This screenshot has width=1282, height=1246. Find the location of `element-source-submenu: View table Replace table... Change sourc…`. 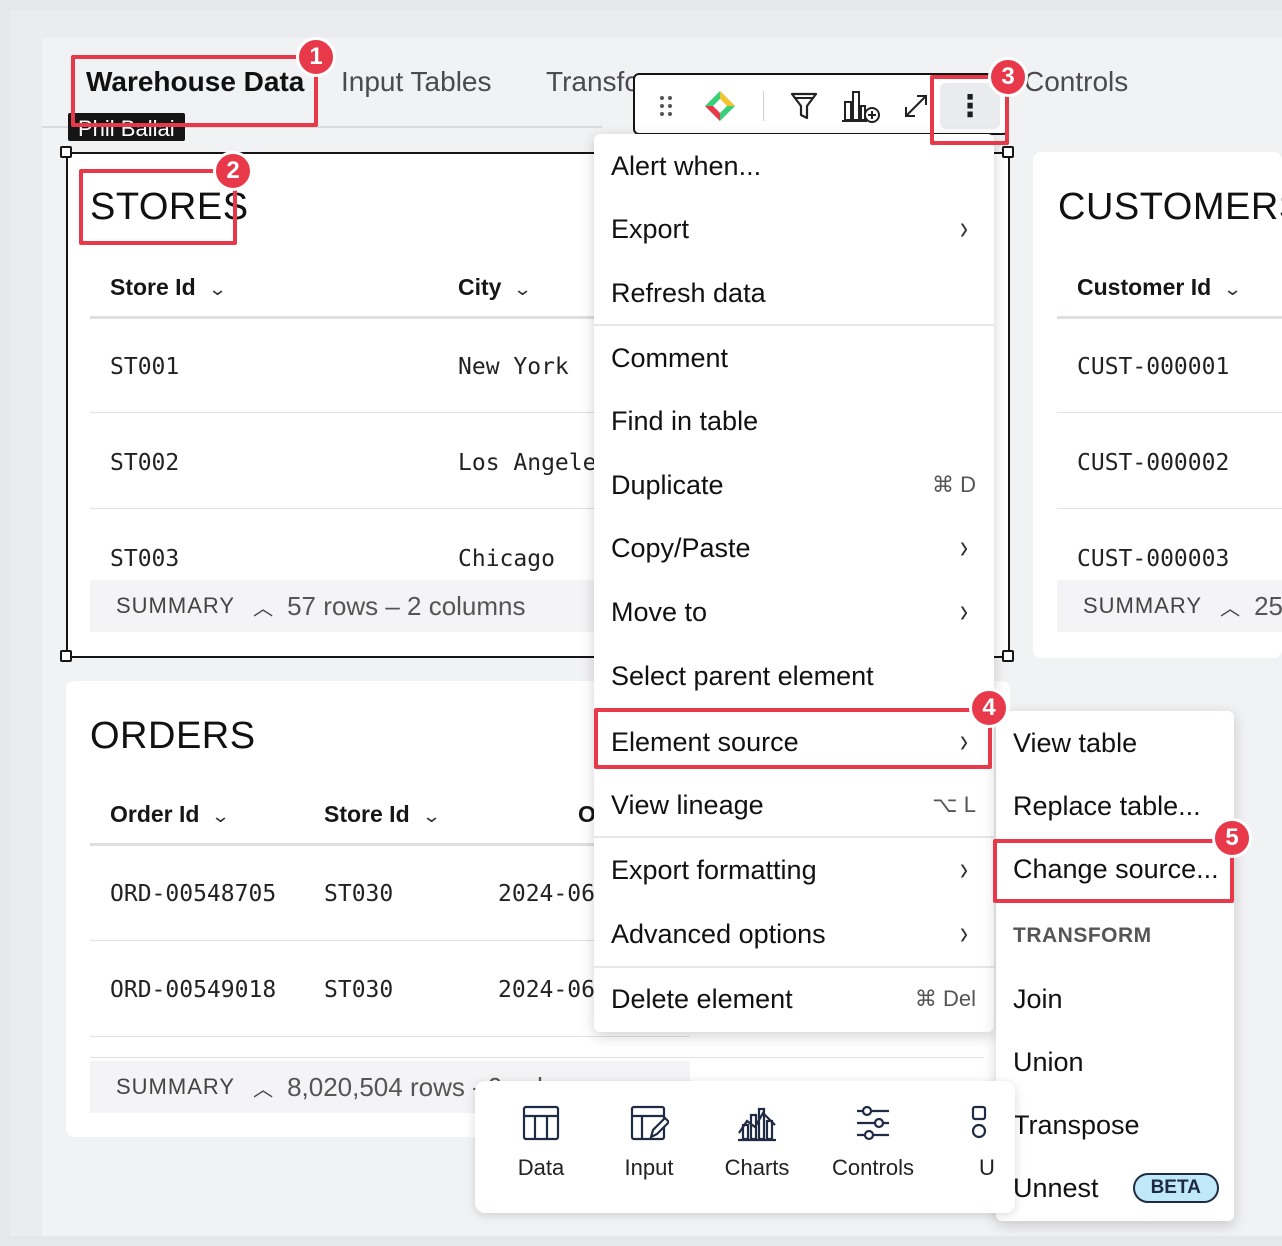

element-source-submenu: View table Replace table... Change sourc… is located at coordinates (1115, 966).